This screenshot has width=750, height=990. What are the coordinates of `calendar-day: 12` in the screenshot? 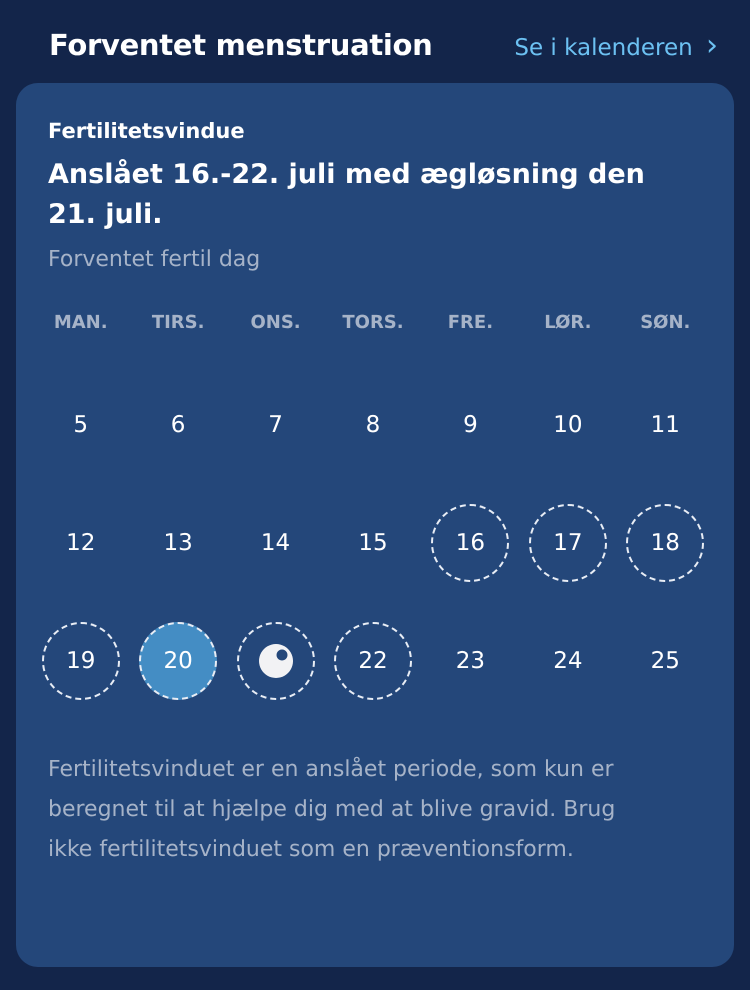 It's located at (81, 543).